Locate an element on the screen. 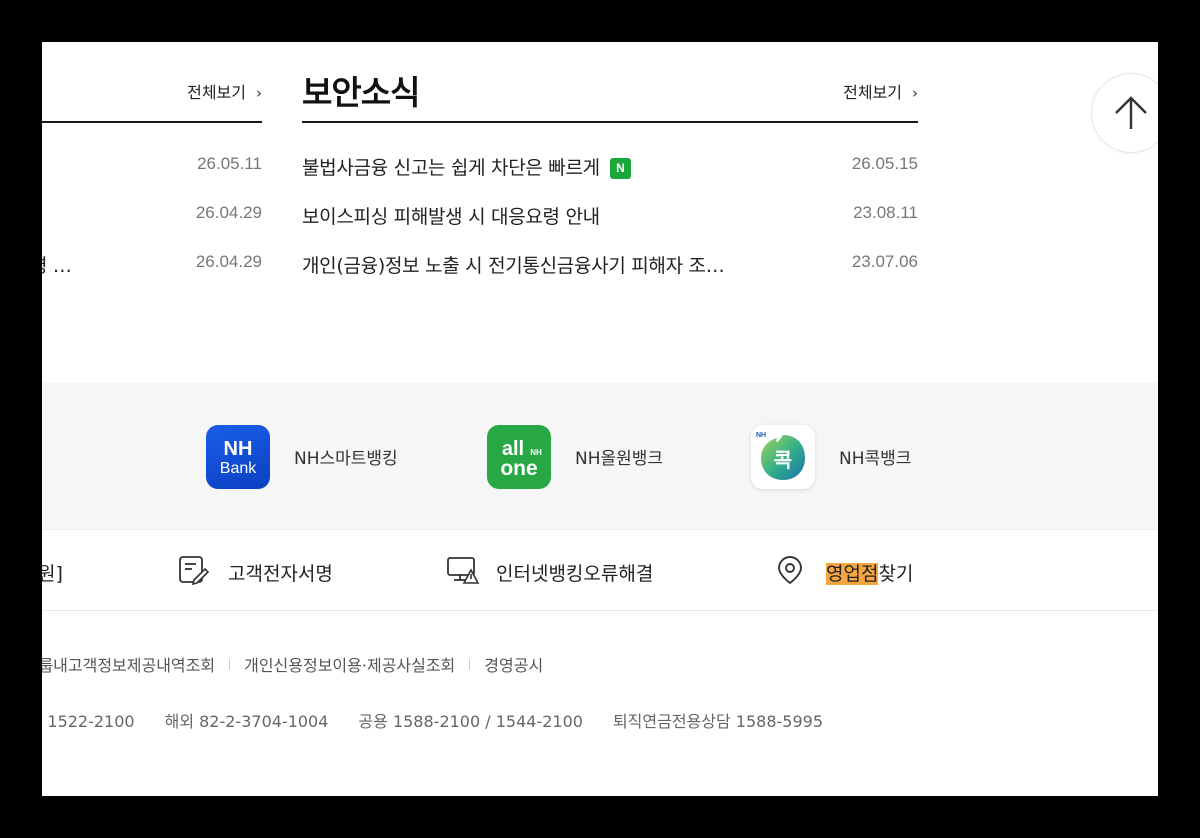 This screenshot has width=1200, height=838. kok-bank-app-icon: NH 콕 is located at coordinates (783, 457).